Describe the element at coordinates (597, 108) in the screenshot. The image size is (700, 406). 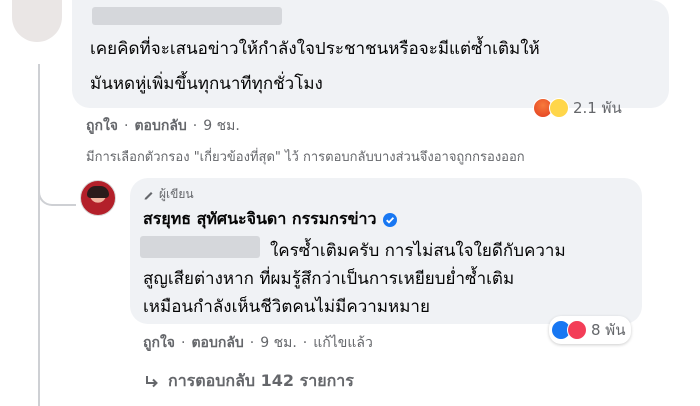
I see `reaction-count: 2.1 พัน` at that location.